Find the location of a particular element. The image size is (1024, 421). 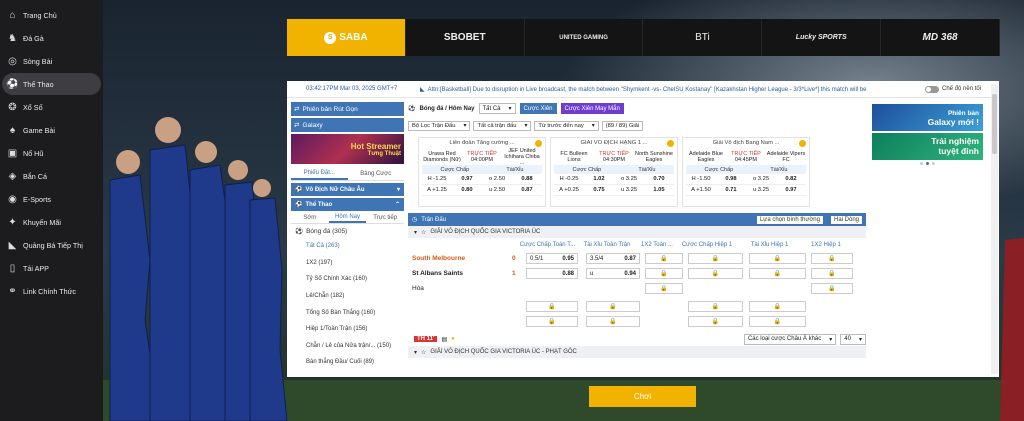

provider-united-gaming: UNITED GAMING is located at coordinates (584, 37).